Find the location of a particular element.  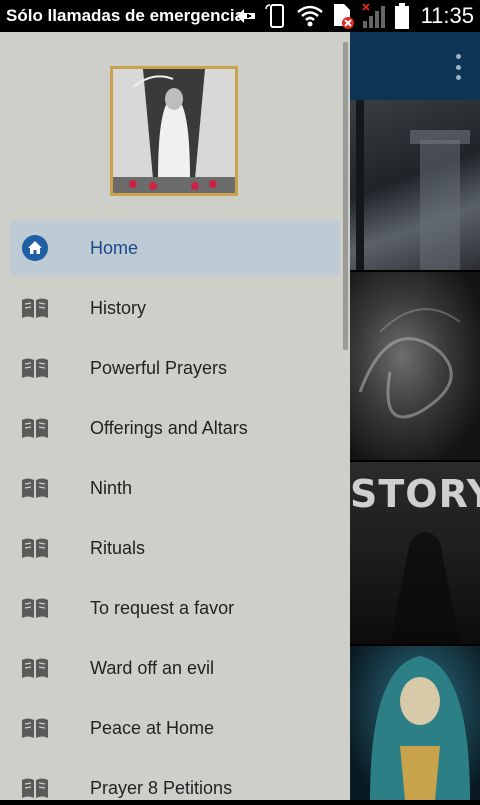

menu-item-label: Home is located at coordinates (114, 248).